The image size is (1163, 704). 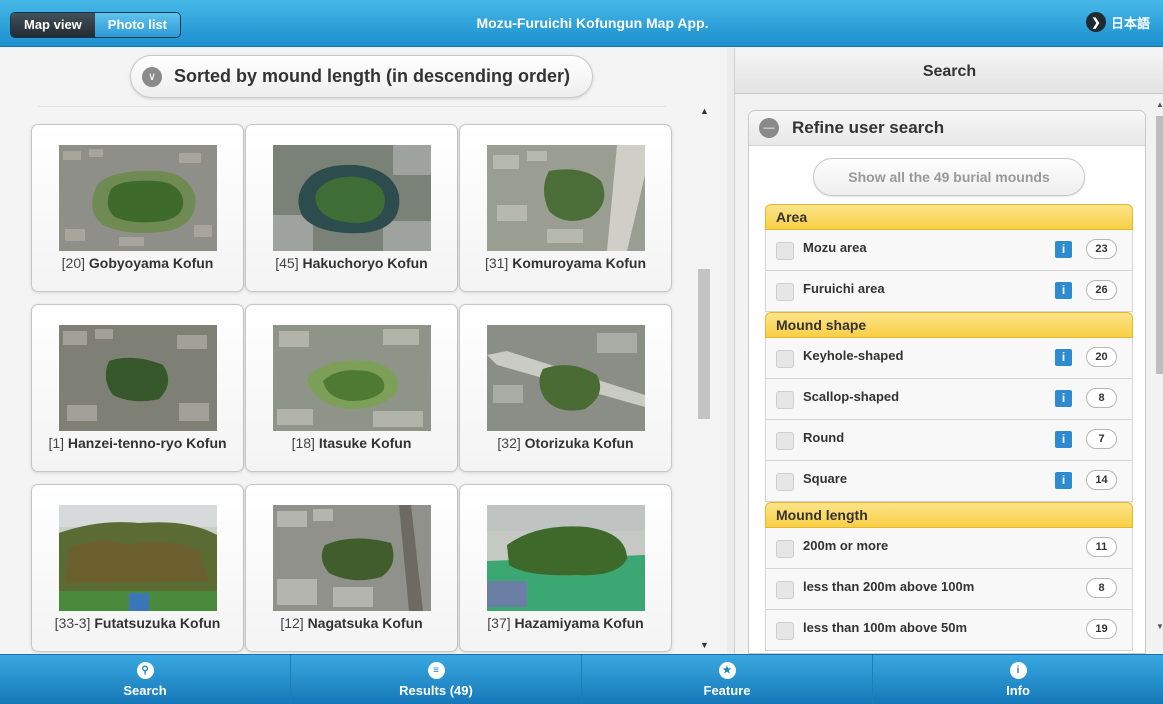 What do you see at coordinates (885, 627) in the screenshot?
I see `filter-option-label: less than 100m above 50m` at bounding box center [885, 627].